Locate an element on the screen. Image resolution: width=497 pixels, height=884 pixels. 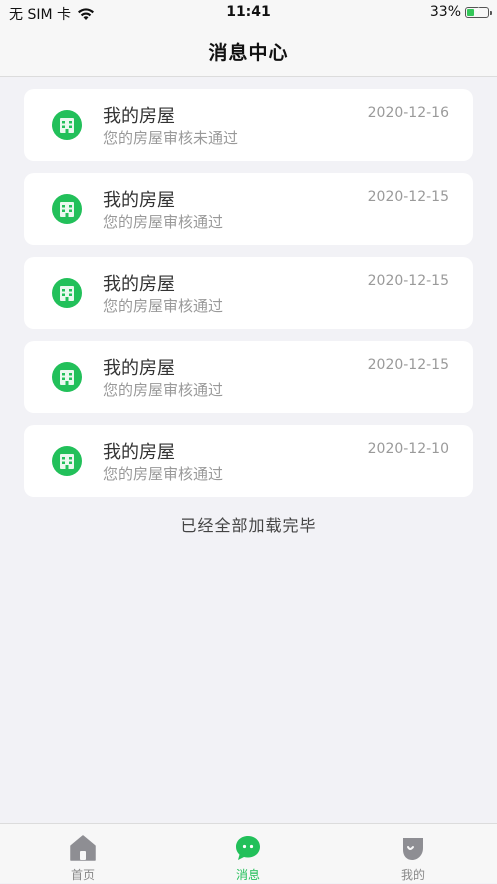
status-bar: 无 SIM 卡 11:41 33% ⚡ is located at coordinates (248, 13).